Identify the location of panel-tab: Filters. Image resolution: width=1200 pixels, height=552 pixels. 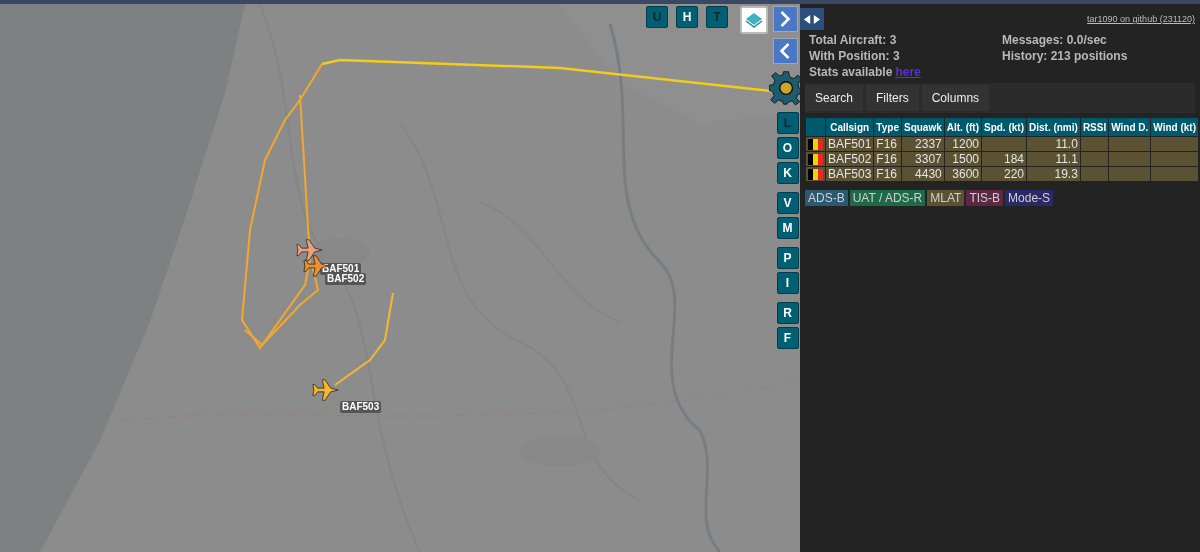
(892, 98).